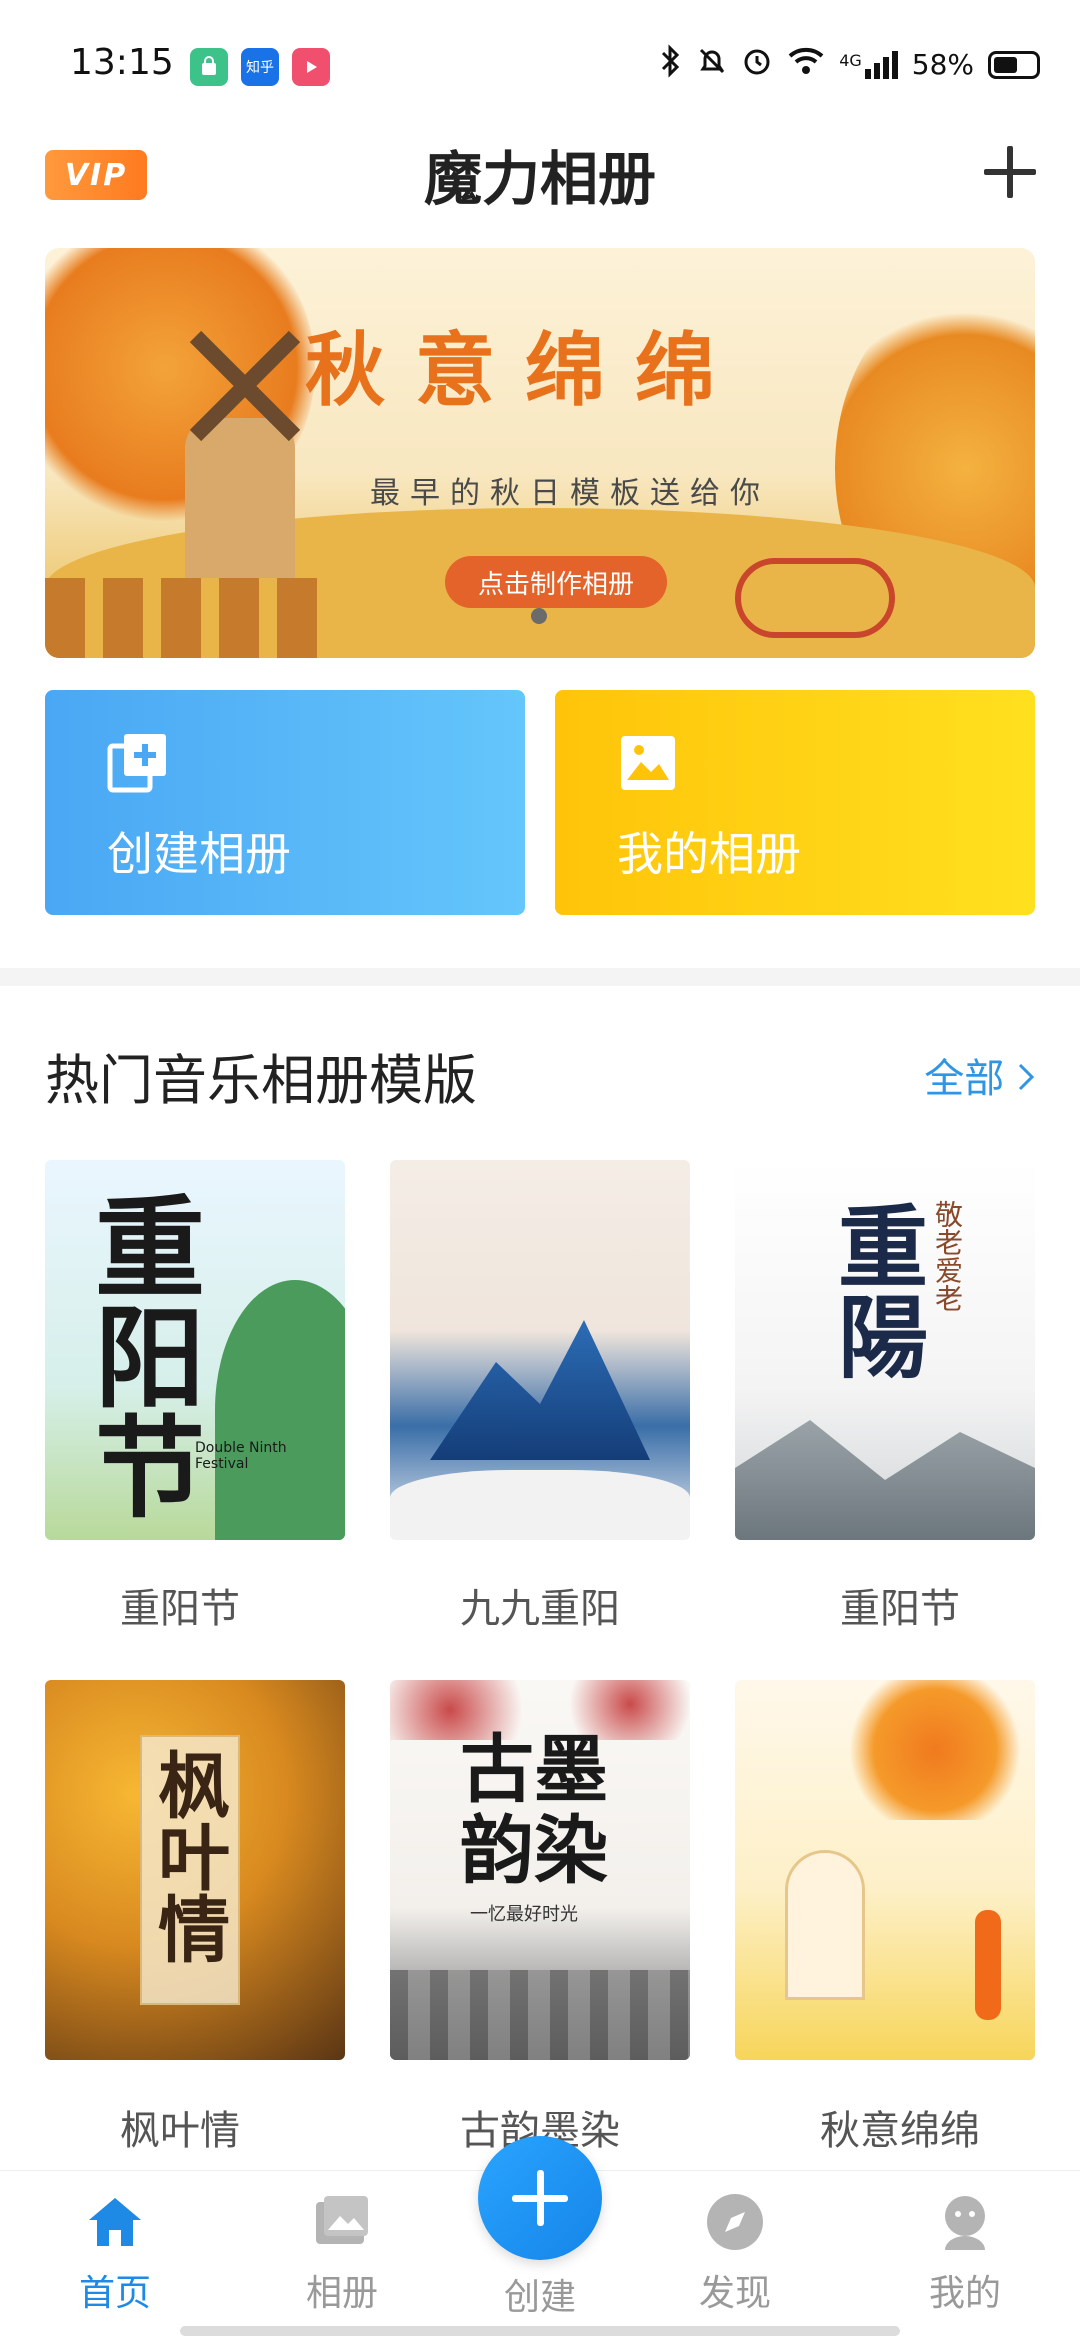  I want to click on add-icon, so click(1010, 172).